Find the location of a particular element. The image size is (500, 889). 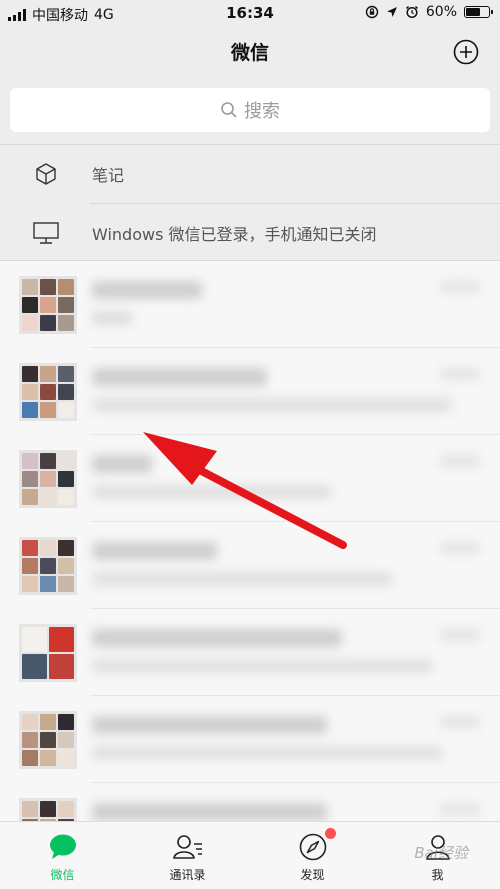

nav-bar: 微信 is located at coordinates (250, 52).